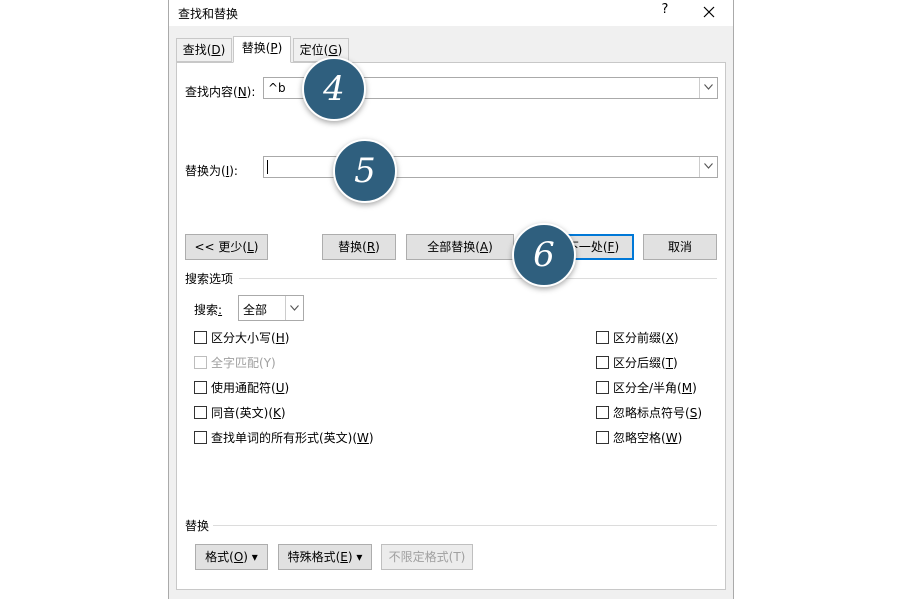  What do you see at coordinates (243, 338) in the screenshot?
I see `match-case-pre: 区分大小写(` at bounding box center [243, 338].